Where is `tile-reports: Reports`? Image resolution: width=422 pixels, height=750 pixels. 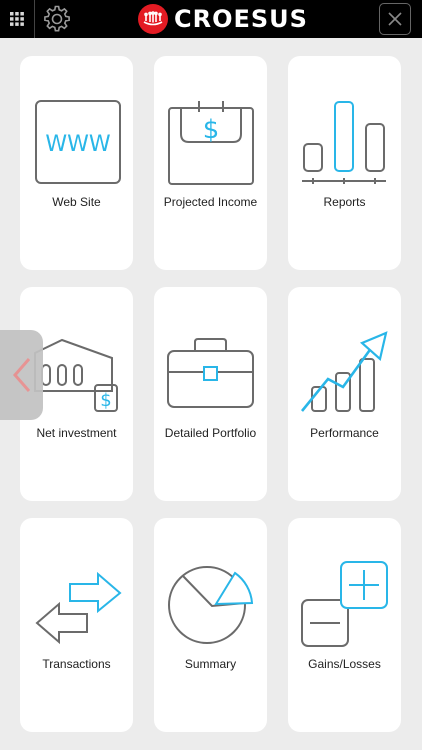 tile-reports: Reports is located at coordinates (344, 163).